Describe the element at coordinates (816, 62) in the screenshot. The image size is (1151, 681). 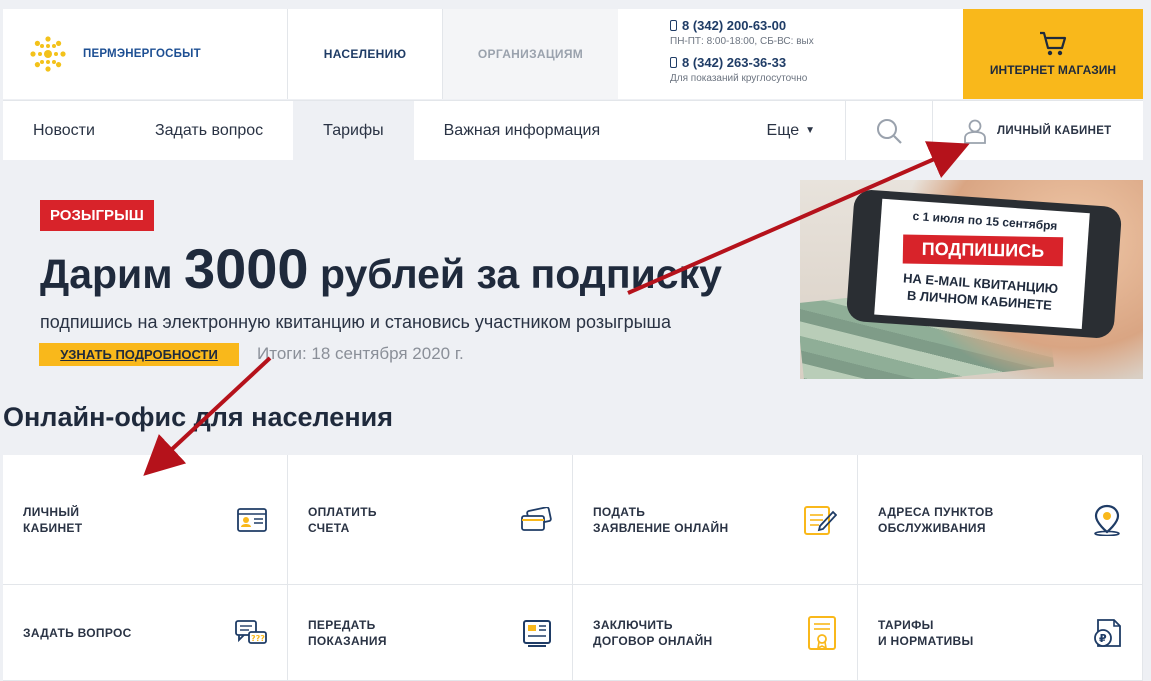
I see `phone-readings: 8 (342) 263-36-33` at that location.